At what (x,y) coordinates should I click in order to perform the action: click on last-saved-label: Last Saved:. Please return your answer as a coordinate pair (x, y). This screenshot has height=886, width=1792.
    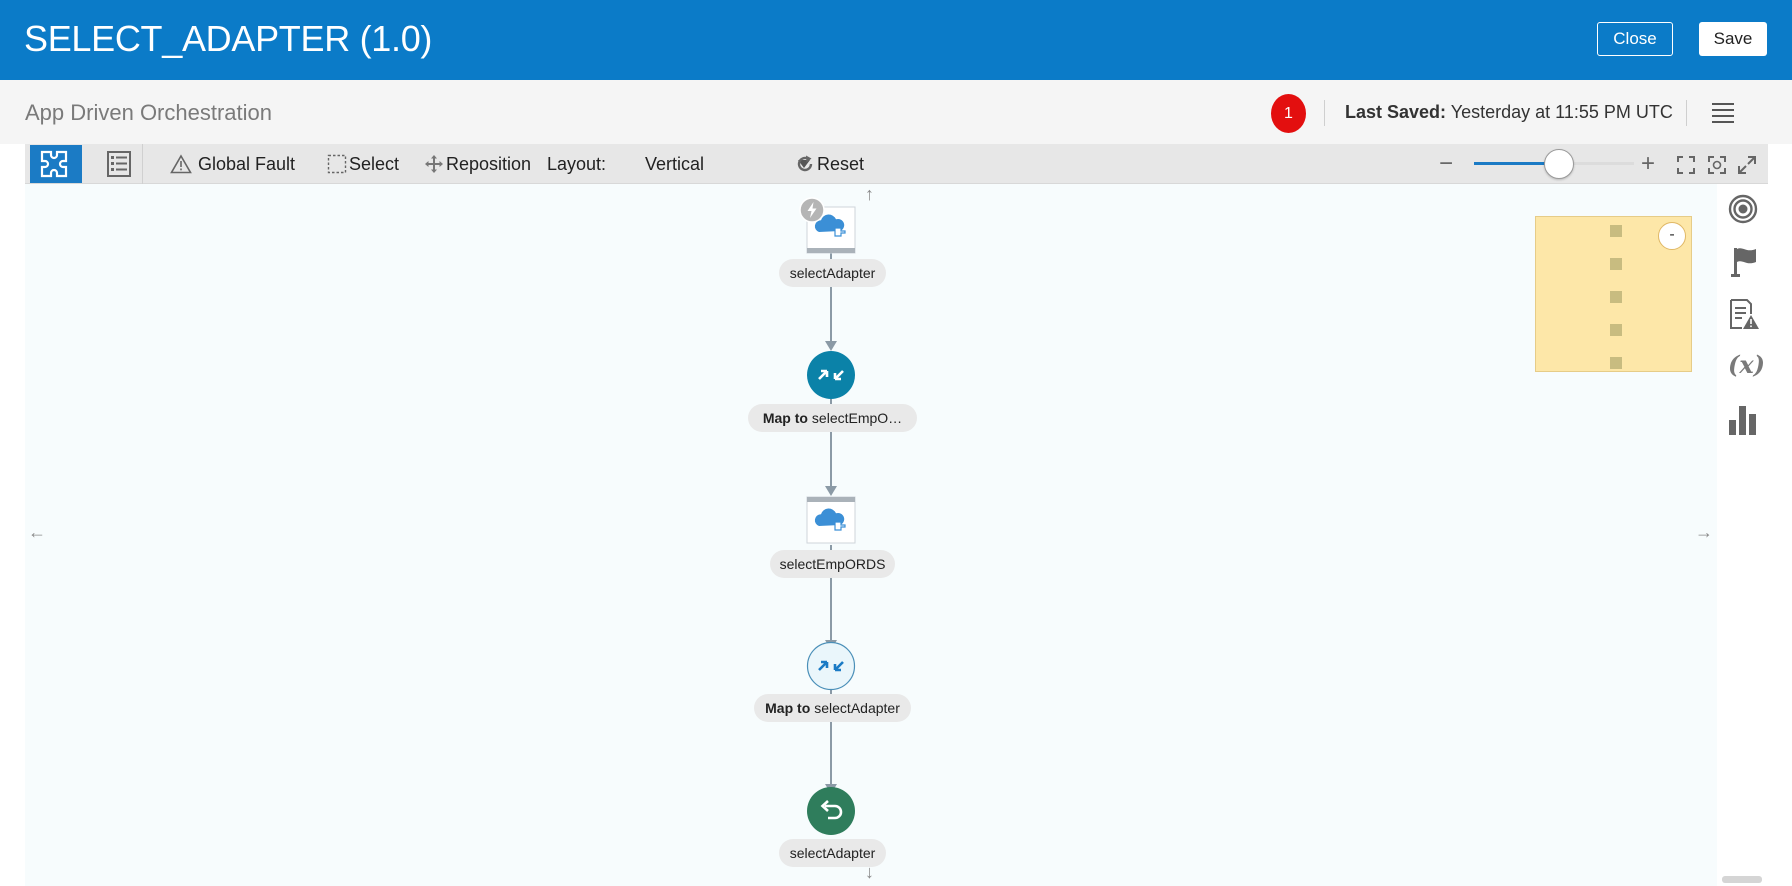
    Looking at the image, I should click on (1396, 112).